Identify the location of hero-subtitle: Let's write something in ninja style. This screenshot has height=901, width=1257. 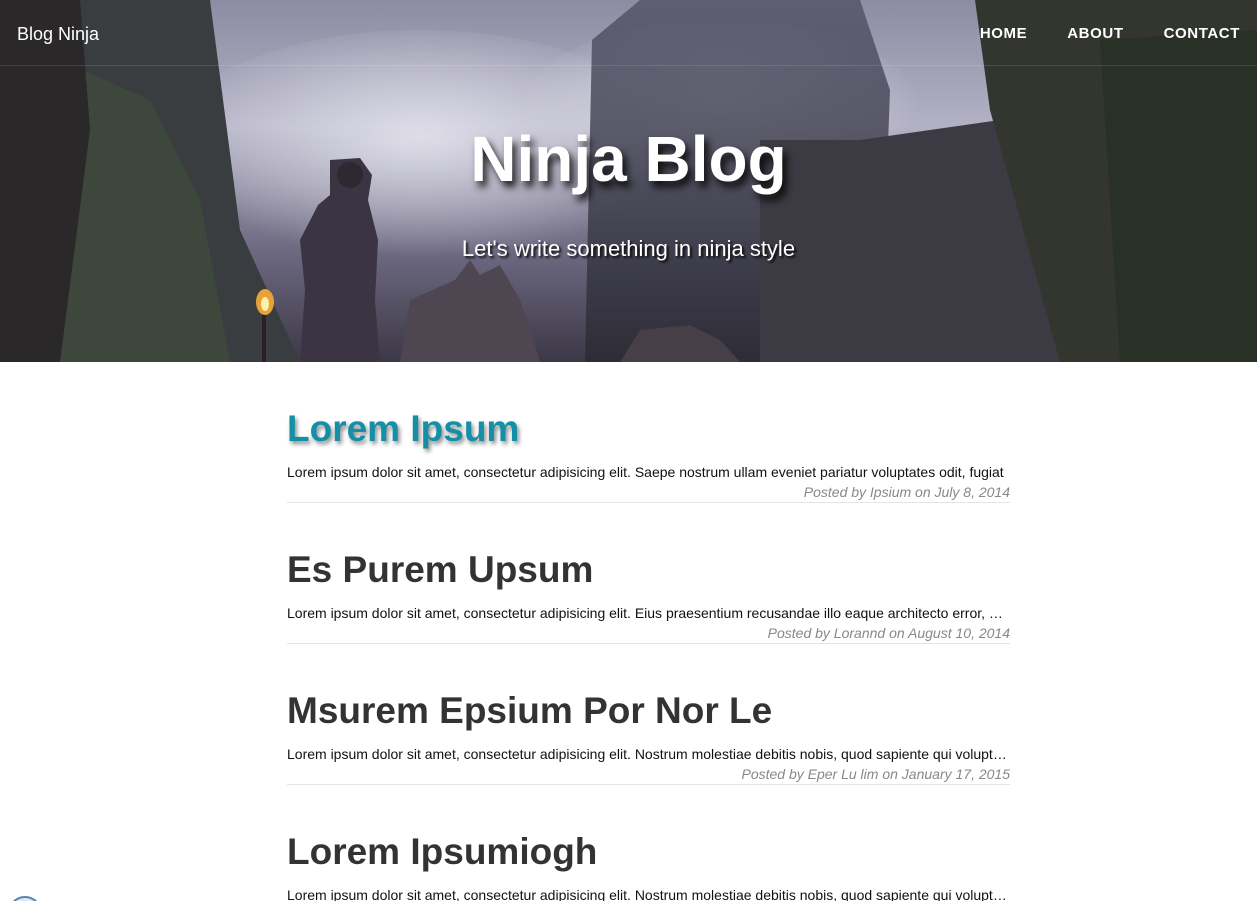
(628, 248).